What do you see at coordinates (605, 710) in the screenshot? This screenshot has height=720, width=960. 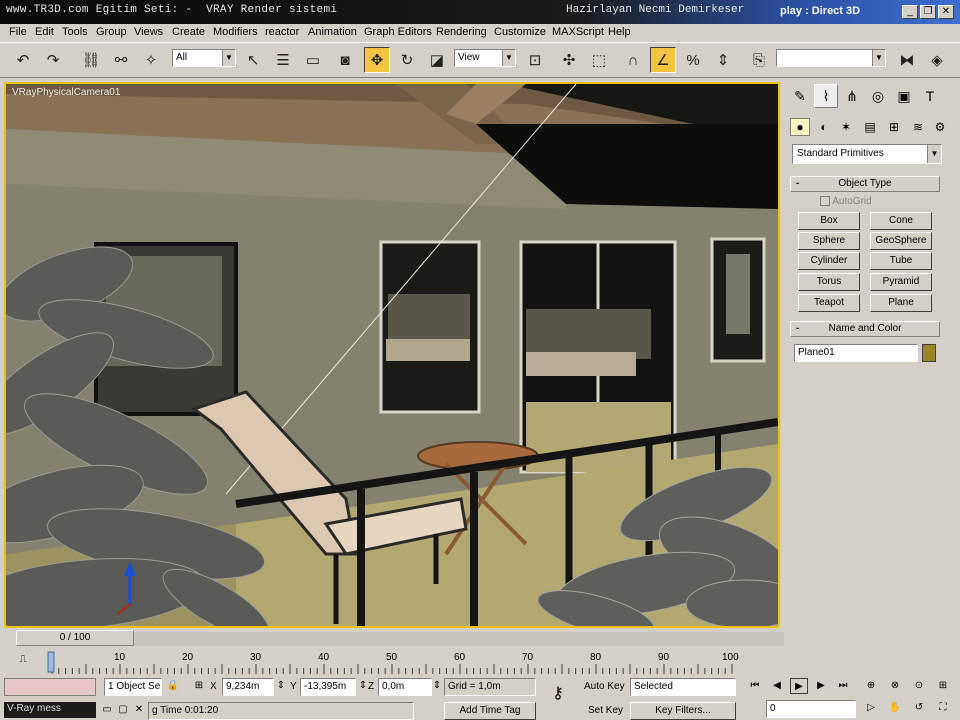 I see `set-key-label: Set Key` at bounding box center [605, 710].